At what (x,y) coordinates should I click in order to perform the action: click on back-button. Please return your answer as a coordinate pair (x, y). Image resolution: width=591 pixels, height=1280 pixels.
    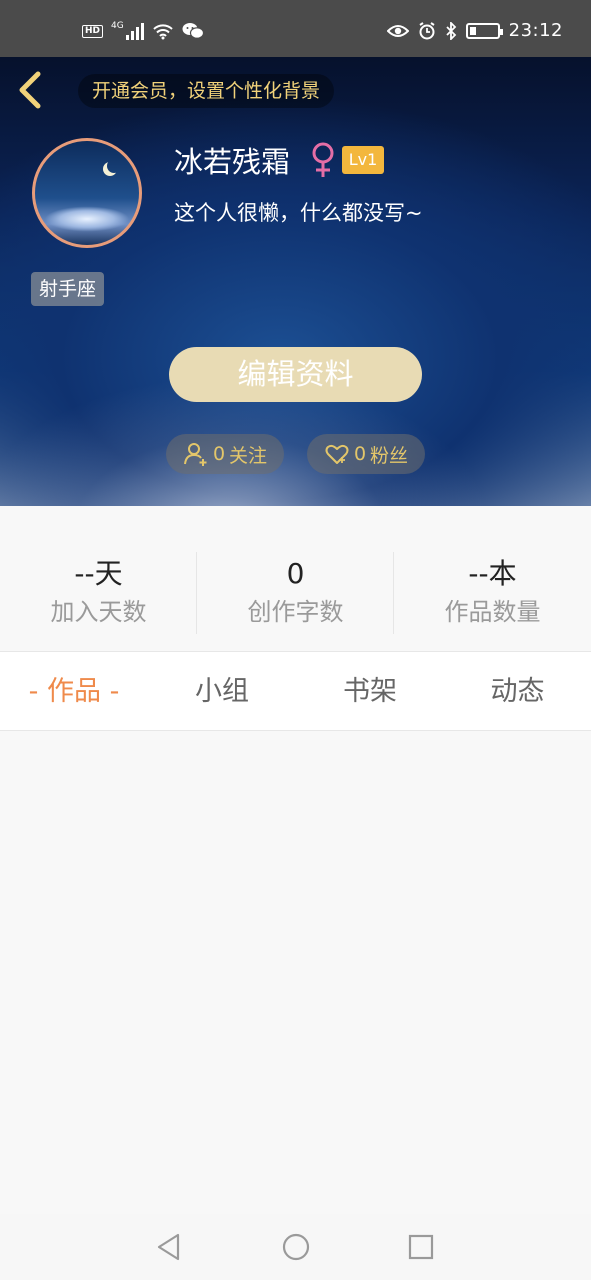
    Looking at the image, I should click on (32, 90).